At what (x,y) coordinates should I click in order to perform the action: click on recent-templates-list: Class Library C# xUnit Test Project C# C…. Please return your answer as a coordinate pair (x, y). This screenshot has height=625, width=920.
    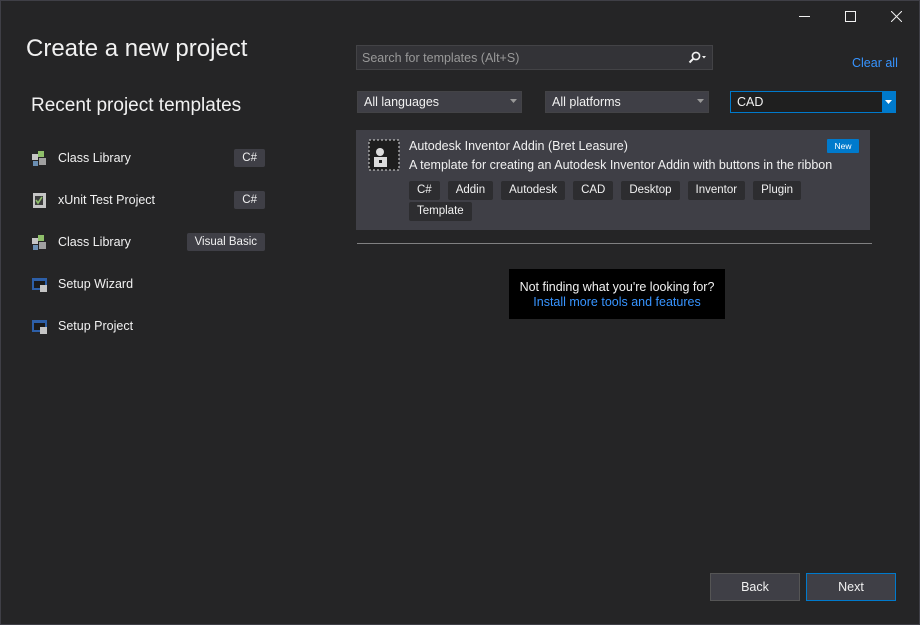
    Looking at the image, I should click on (149, 242).